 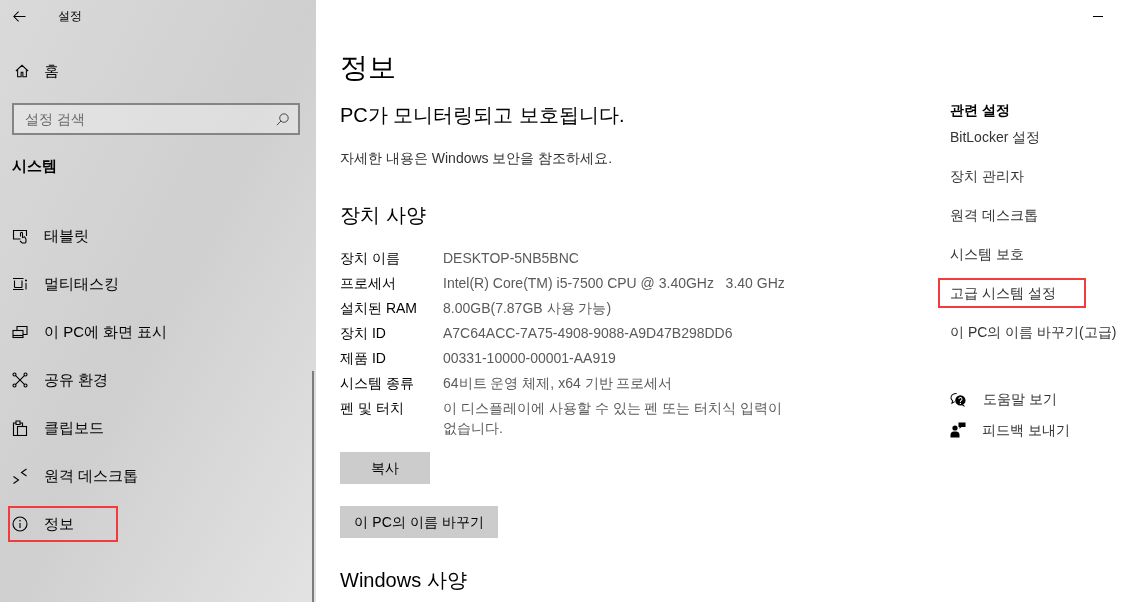 I want to click on spec-label: 펜 및 터치, so click(x=372, y=407).